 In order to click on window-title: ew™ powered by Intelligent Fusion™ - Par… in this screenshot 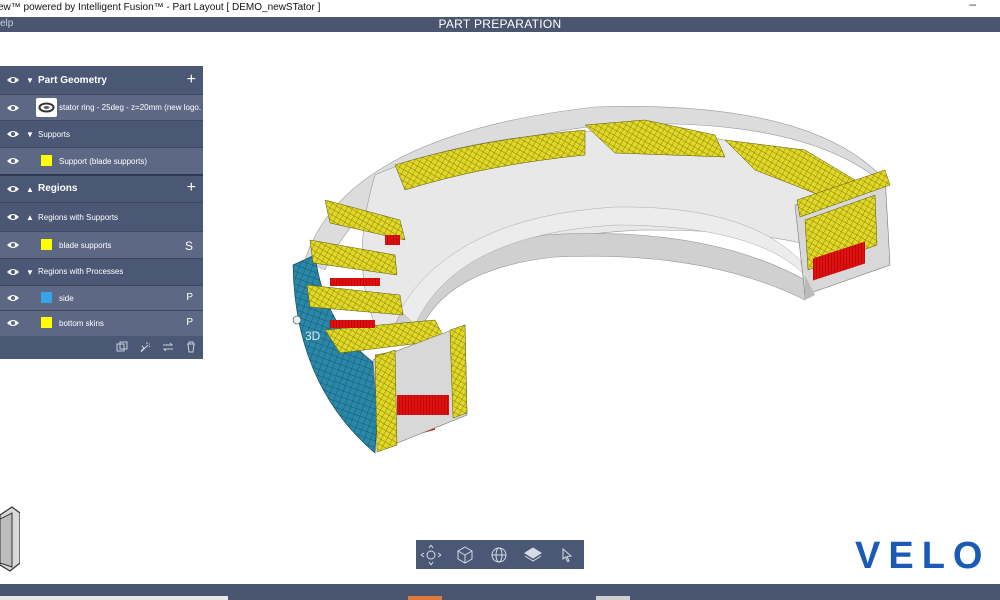, I will do `click(160, 7)`.